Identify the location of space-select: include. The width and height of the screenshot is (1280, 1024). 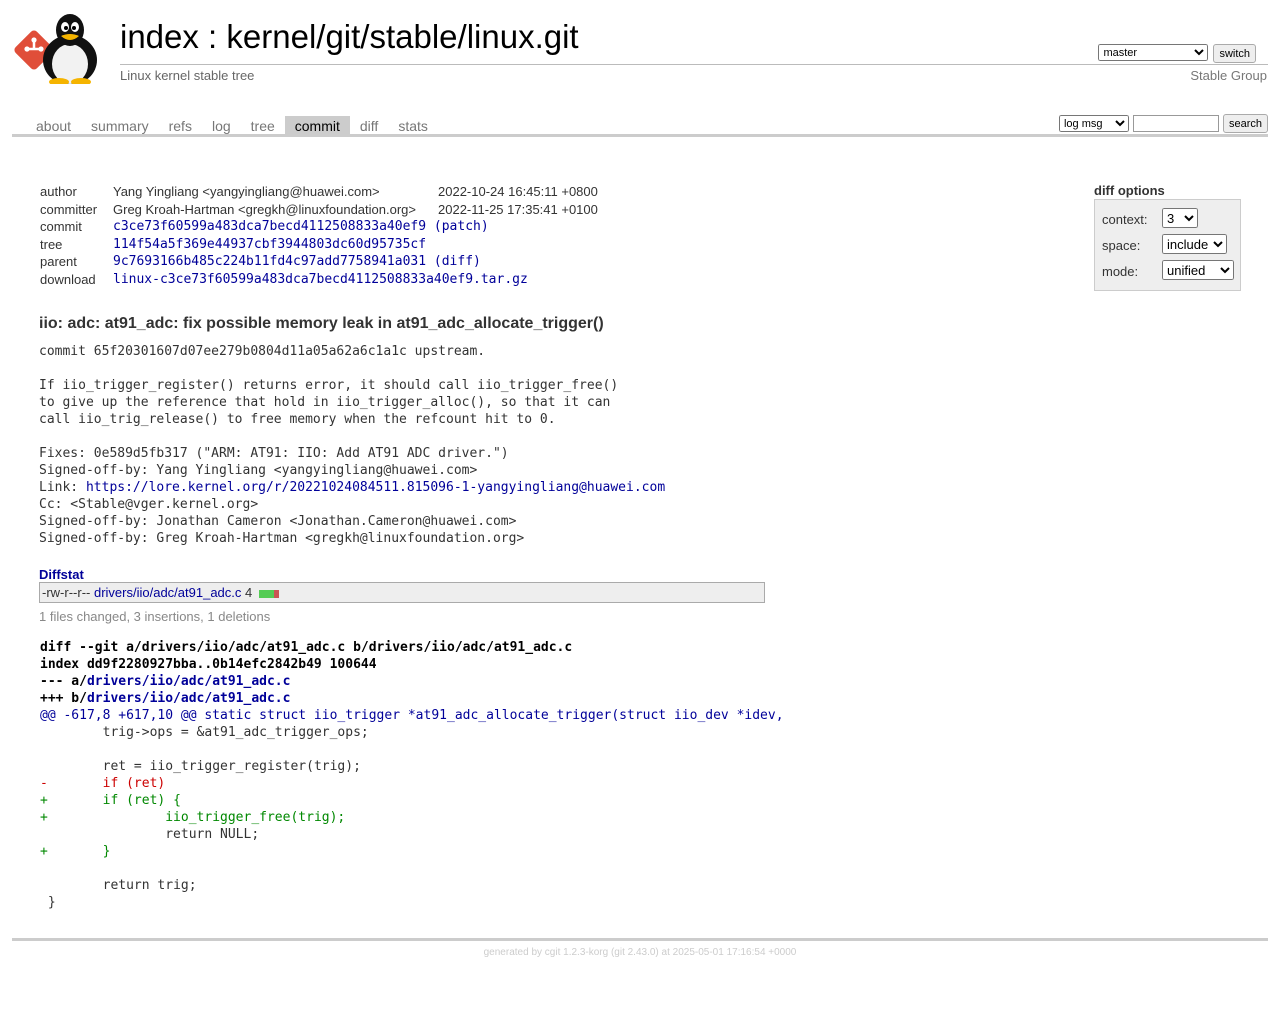
(1194, 244).